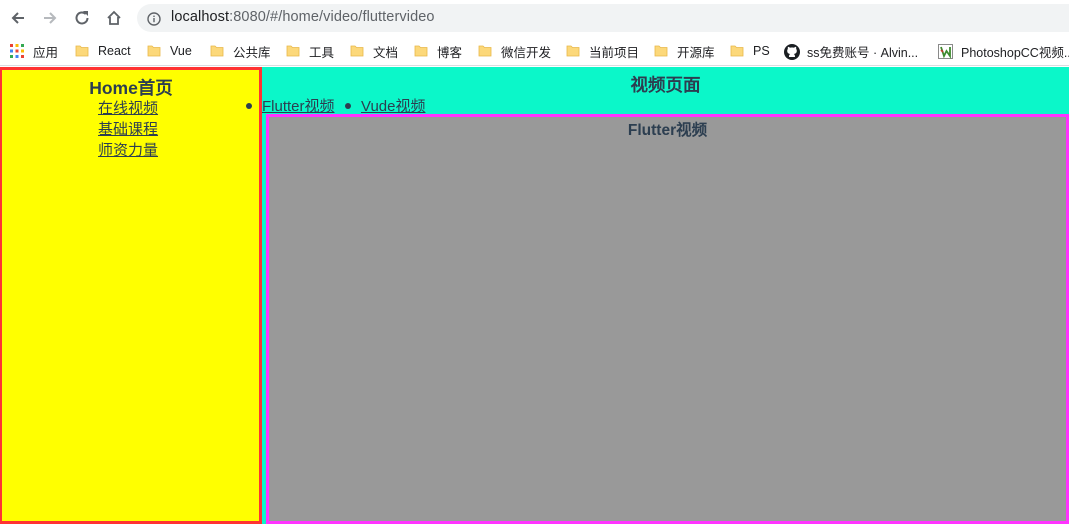 The height and width of the screenshot is (524, 1069). I want to click on video-tabs: Flutter视频 Vude视频, so click(657, 105).